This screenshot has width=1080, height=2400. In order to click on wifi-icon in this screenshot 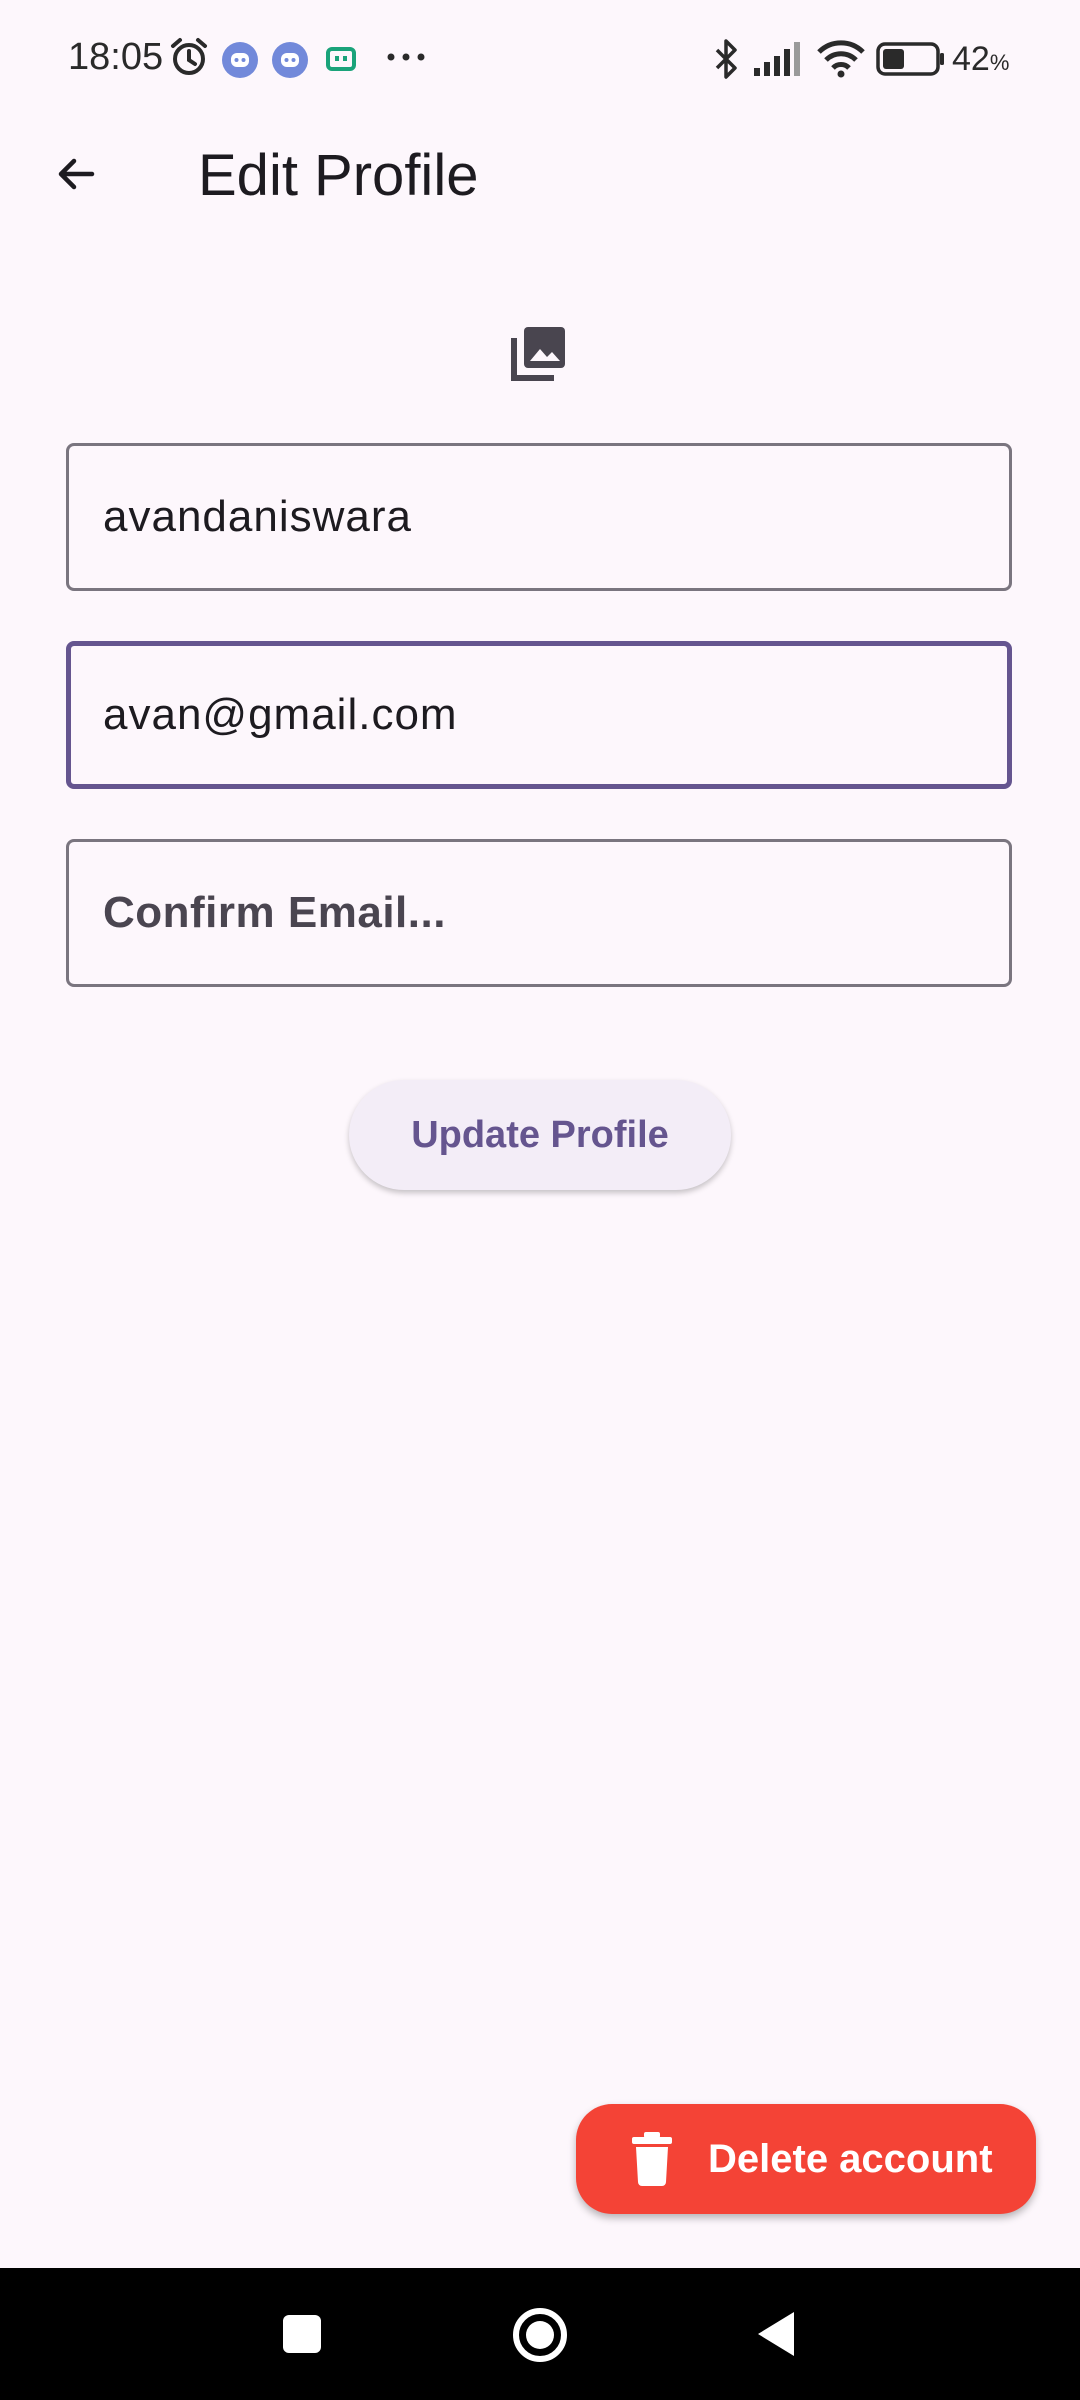, I will do `click(841, 60)`.